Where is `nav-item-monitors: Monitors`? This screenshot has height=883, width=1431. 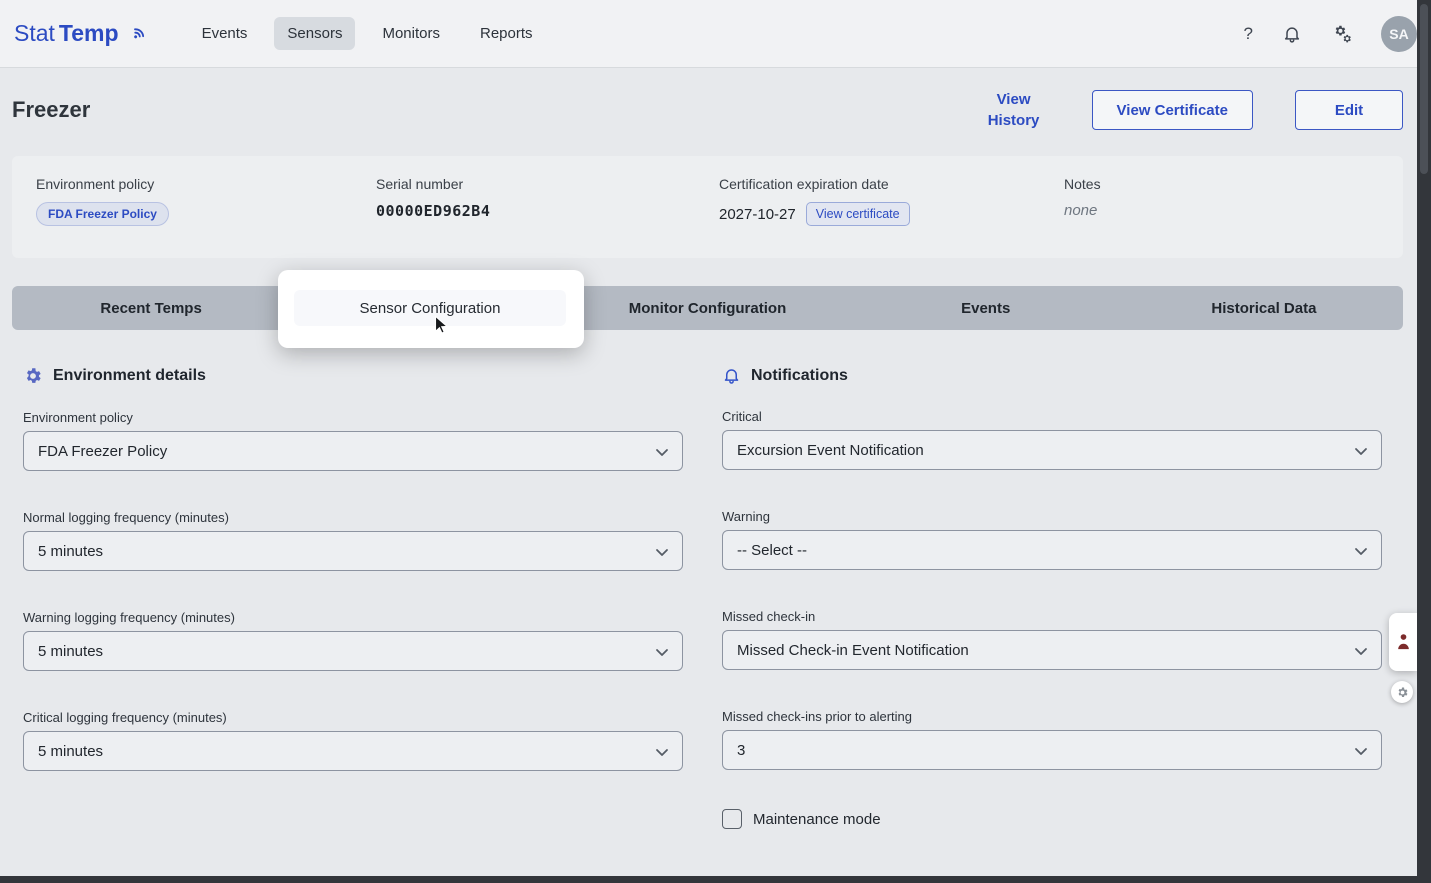
nav-item-monitors: Monitors is located at coordinates (411, 33).